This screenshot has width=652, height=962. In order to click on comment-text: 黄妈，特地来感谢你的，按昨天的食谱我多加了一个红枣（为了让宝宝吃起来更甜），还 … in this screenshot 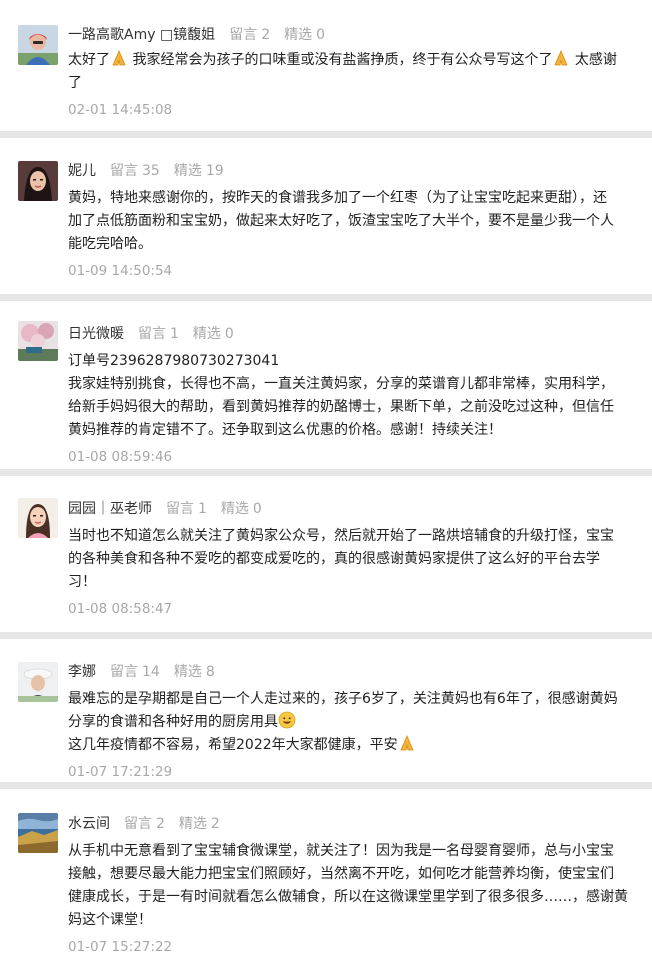, I will do `click(350, 221)`.